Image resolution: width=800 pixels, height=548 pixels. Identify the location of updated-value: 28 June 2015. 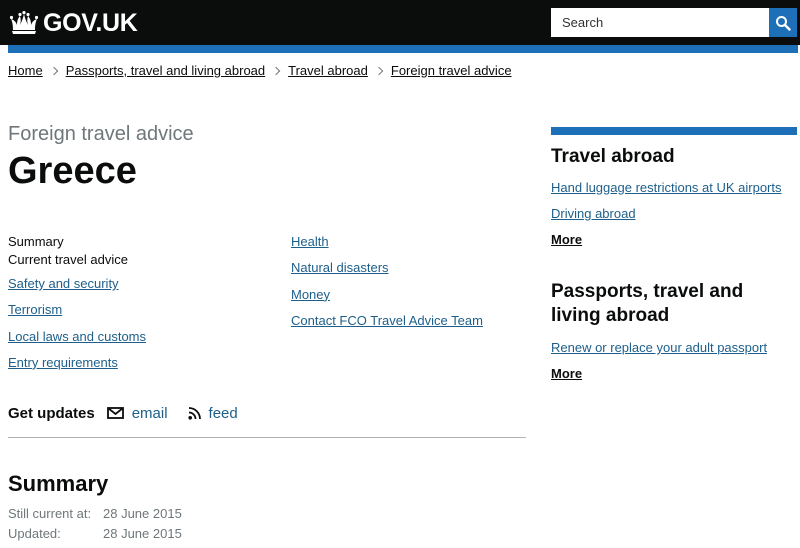
(142, 533).